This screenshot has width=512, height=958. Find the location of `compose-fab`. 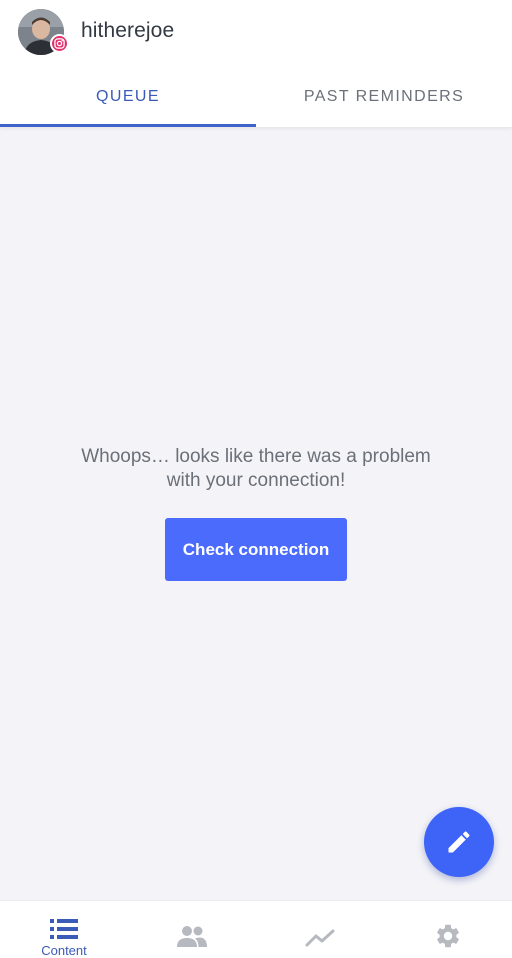

compose-fab is located at coordinates (459, 842).